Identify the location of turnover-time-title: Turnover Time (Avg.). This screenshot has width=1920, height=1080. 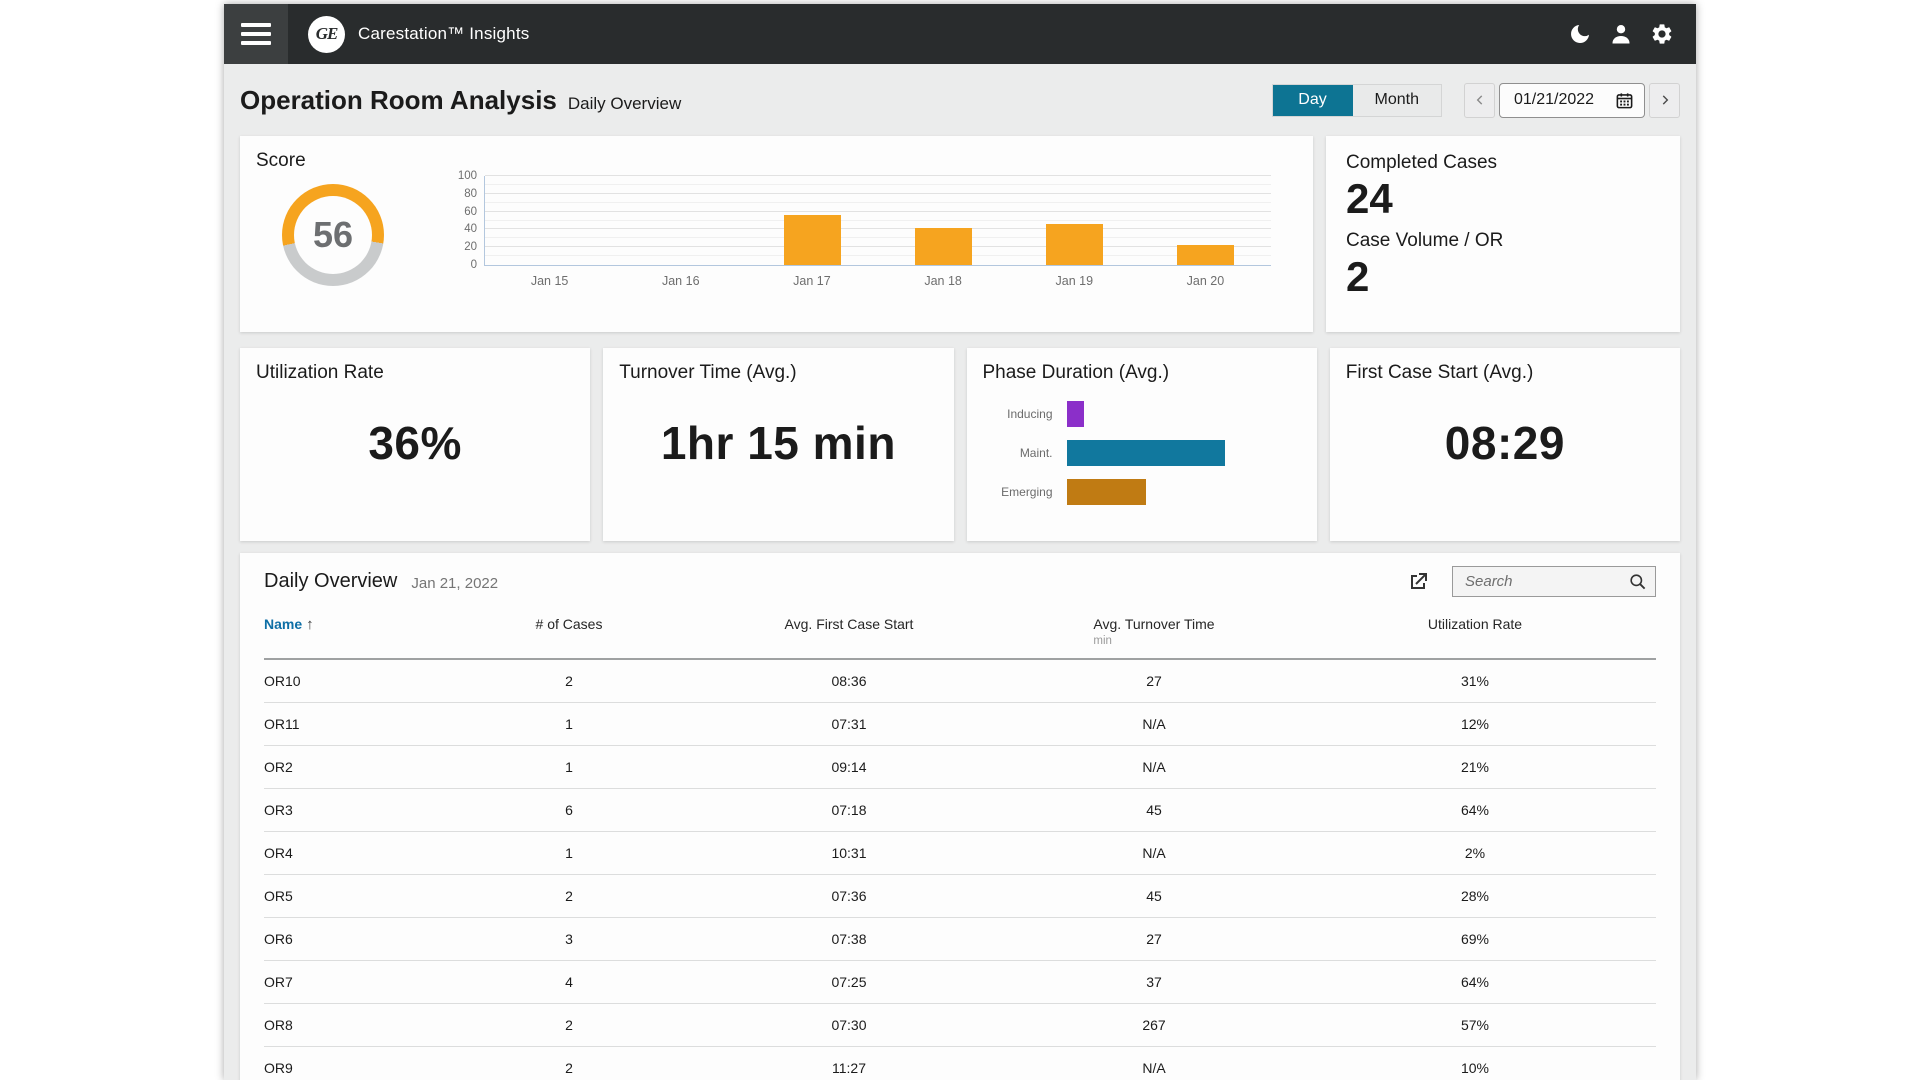
(708, 372).